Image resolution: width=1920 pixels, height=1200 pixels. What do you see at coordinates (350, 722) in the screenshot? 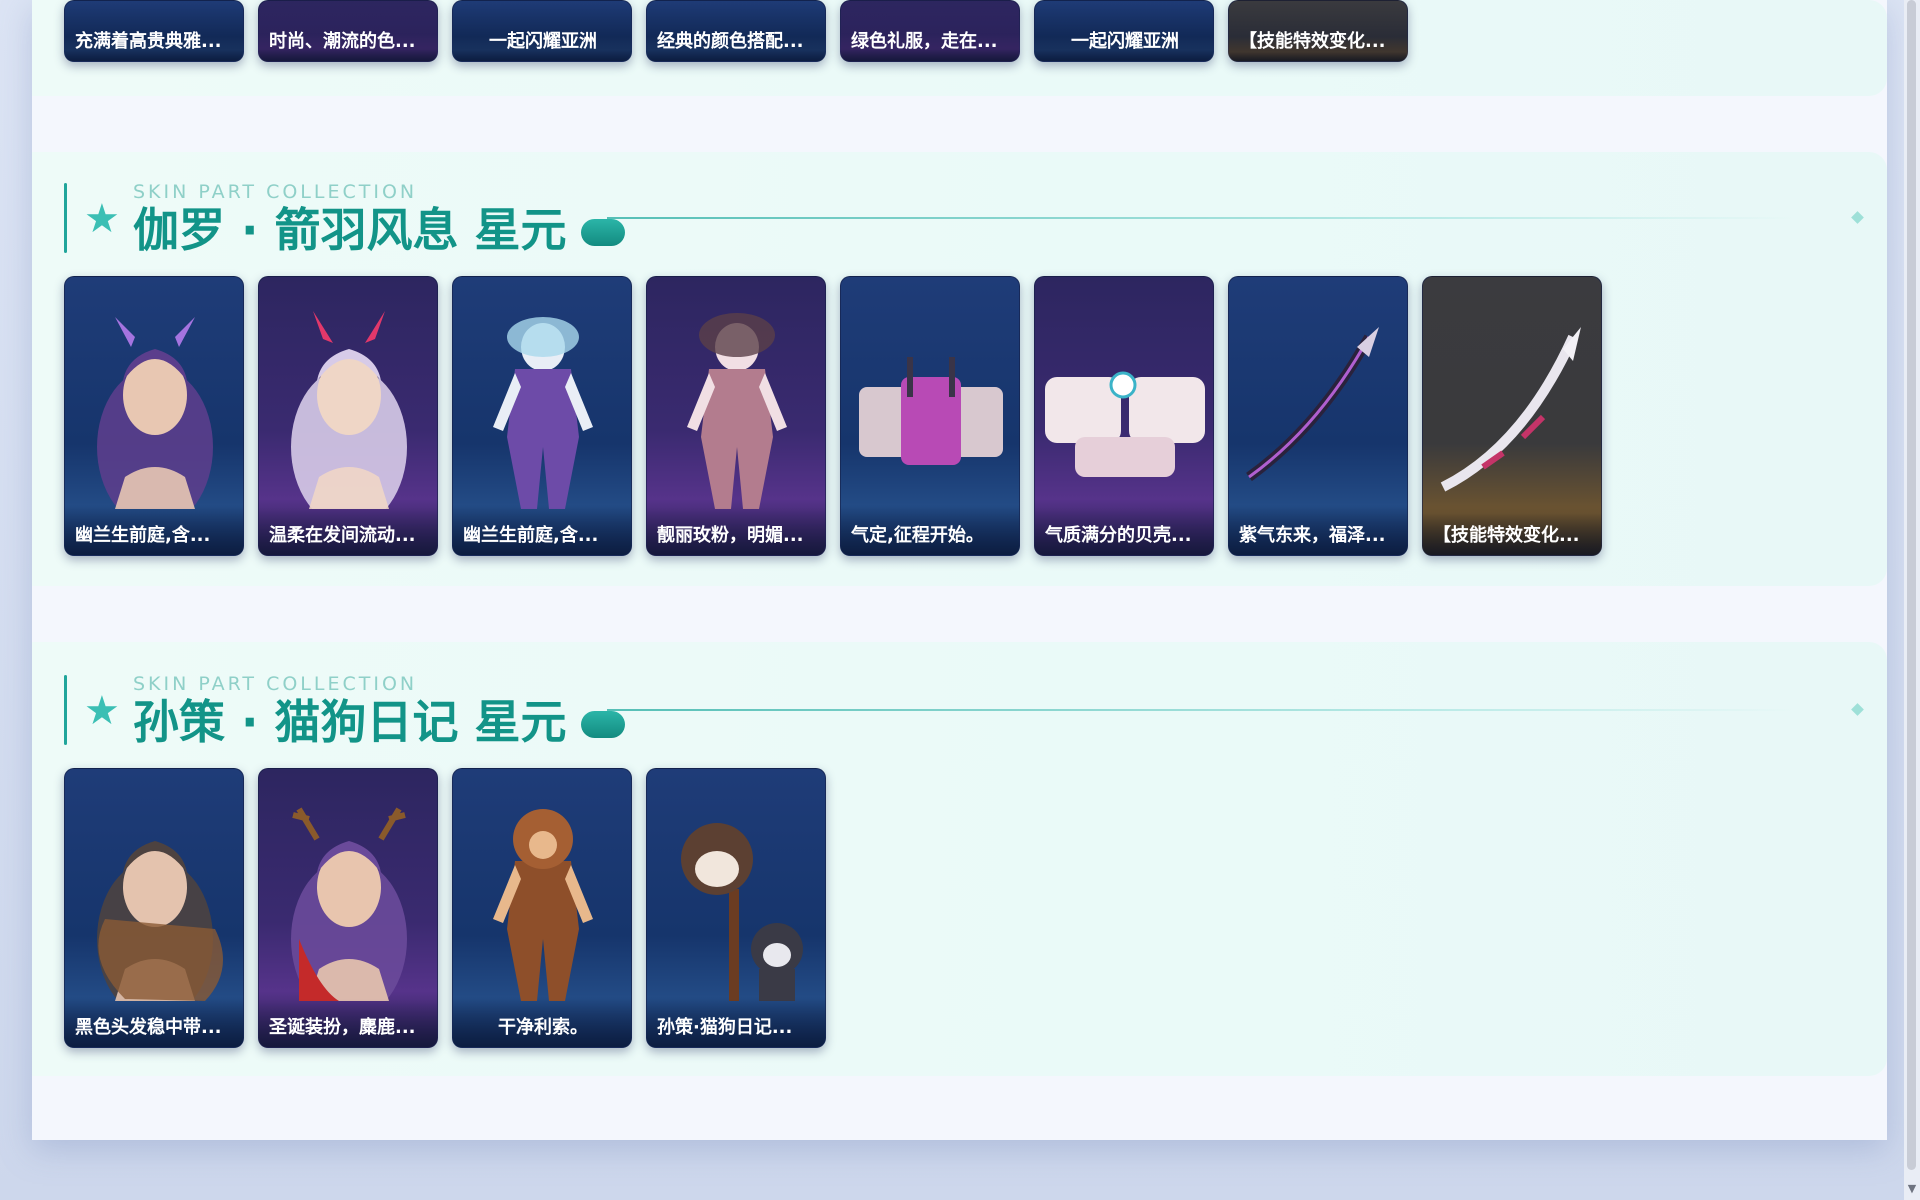
I see `section-title: 孙策 · 猫狗日记 星元` at bounding box center [350, 722].